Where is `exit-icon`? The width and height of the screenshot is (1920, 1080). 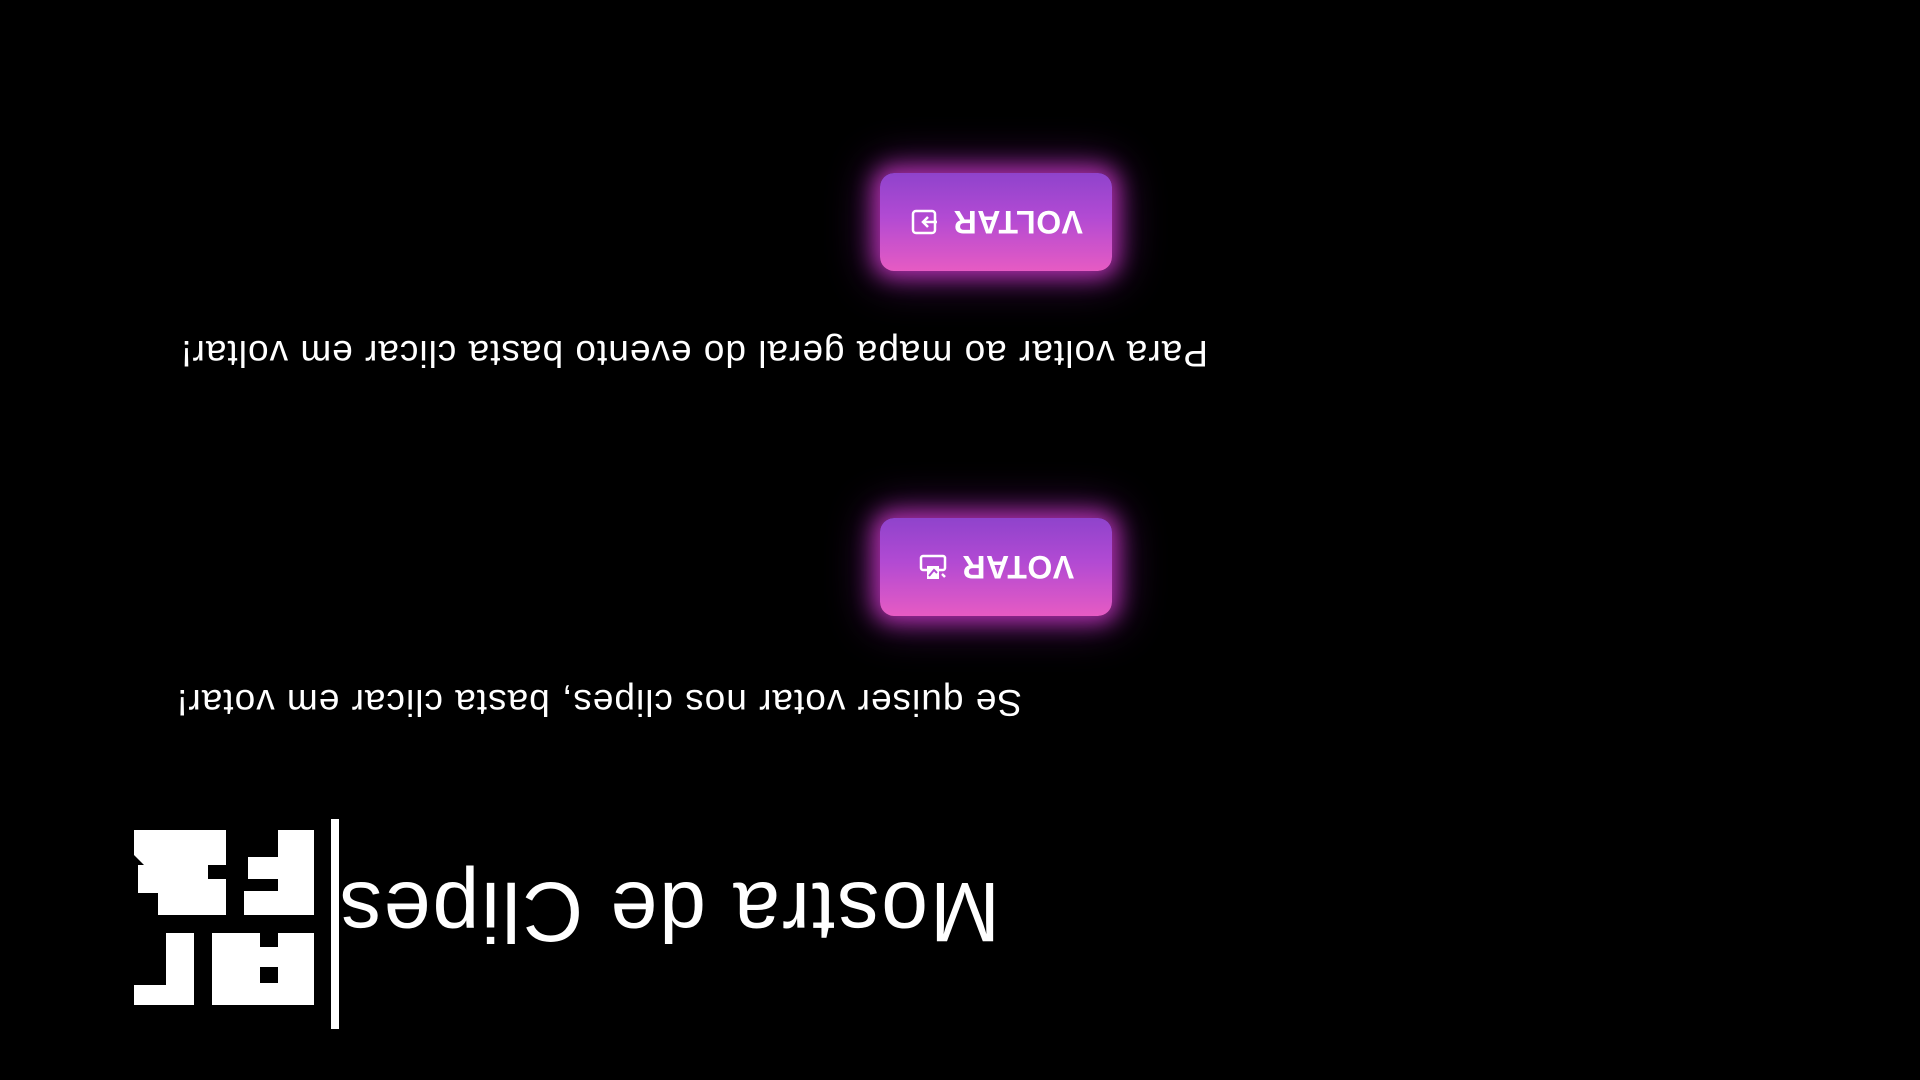 exit-icon is located at coordinates (924, 222).